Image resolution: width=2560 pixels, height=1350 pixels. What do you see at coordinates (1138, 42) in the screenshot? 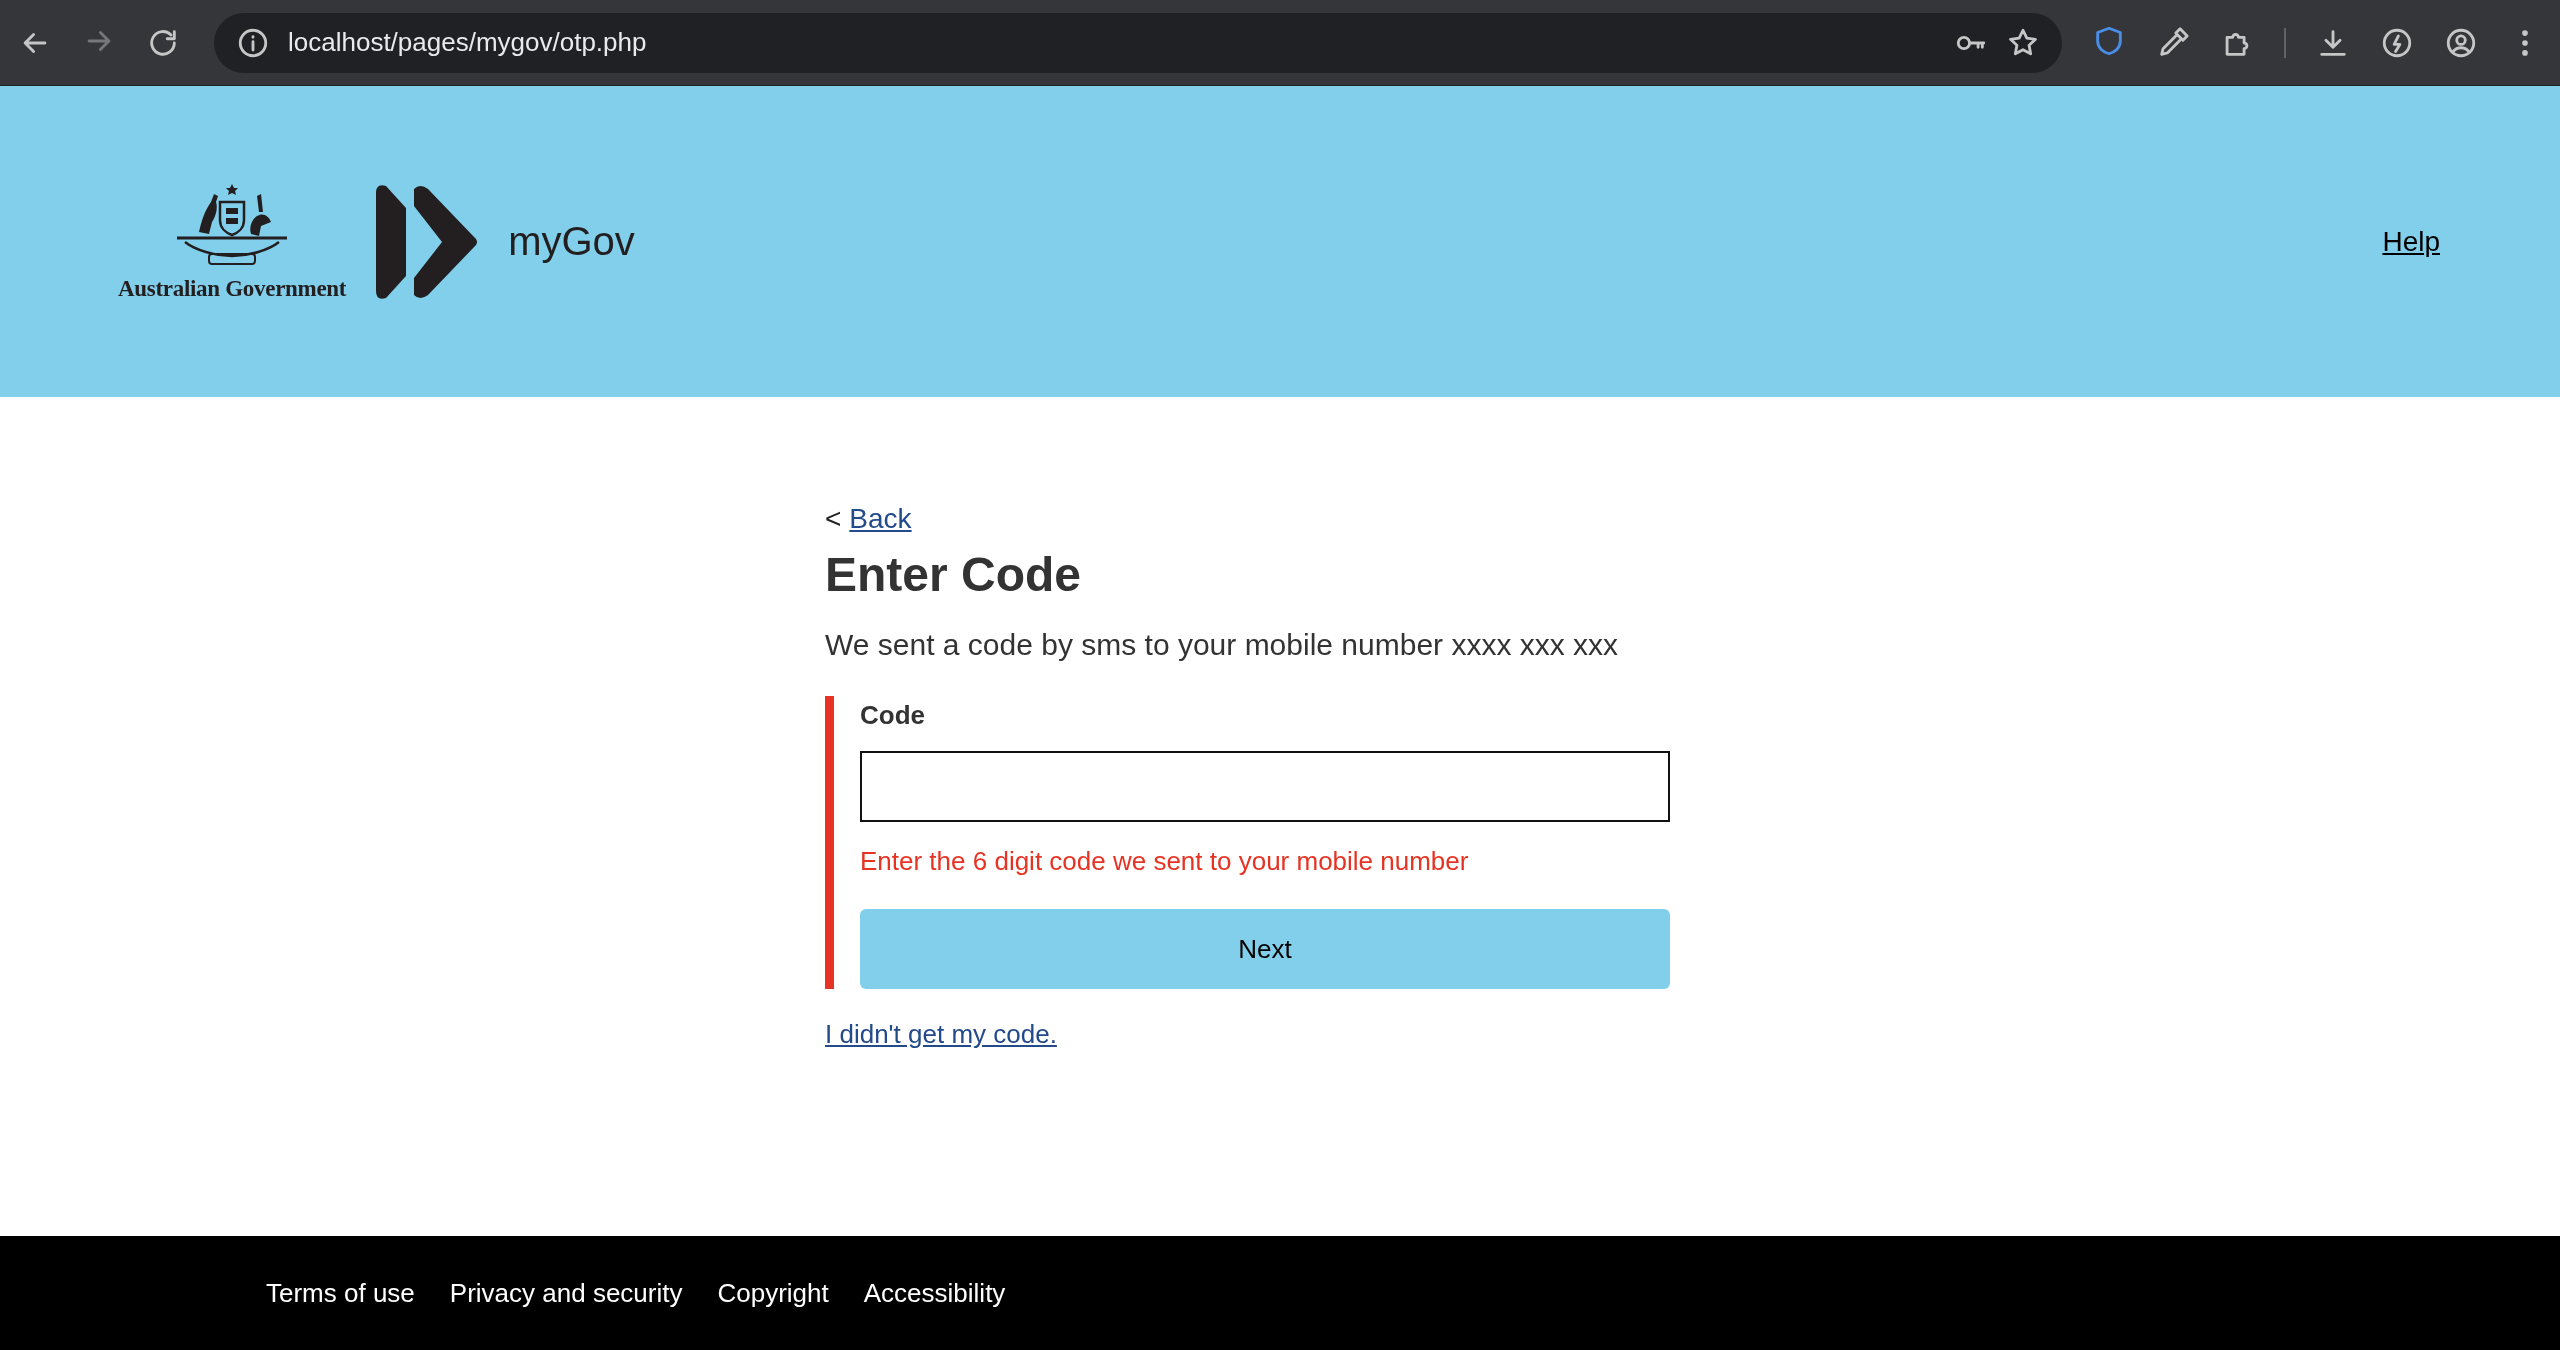
I see `address-bar: localhost/pages/mygov/otp.php` at bounding box center [1138, 42].